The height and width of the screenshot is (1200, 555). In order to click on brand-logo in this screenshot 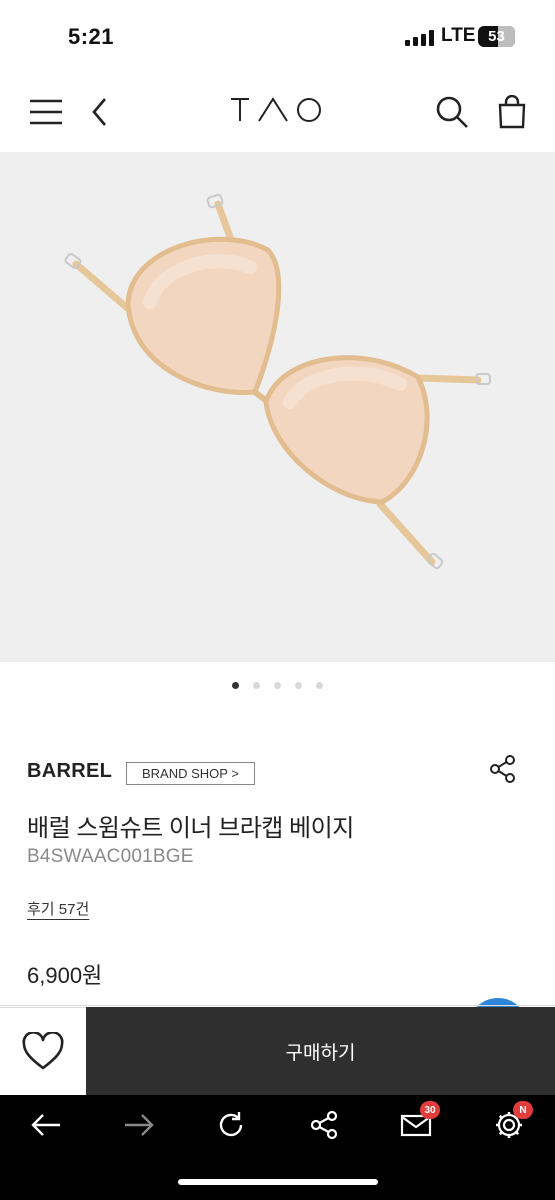, I will do `click(277, 110)`.